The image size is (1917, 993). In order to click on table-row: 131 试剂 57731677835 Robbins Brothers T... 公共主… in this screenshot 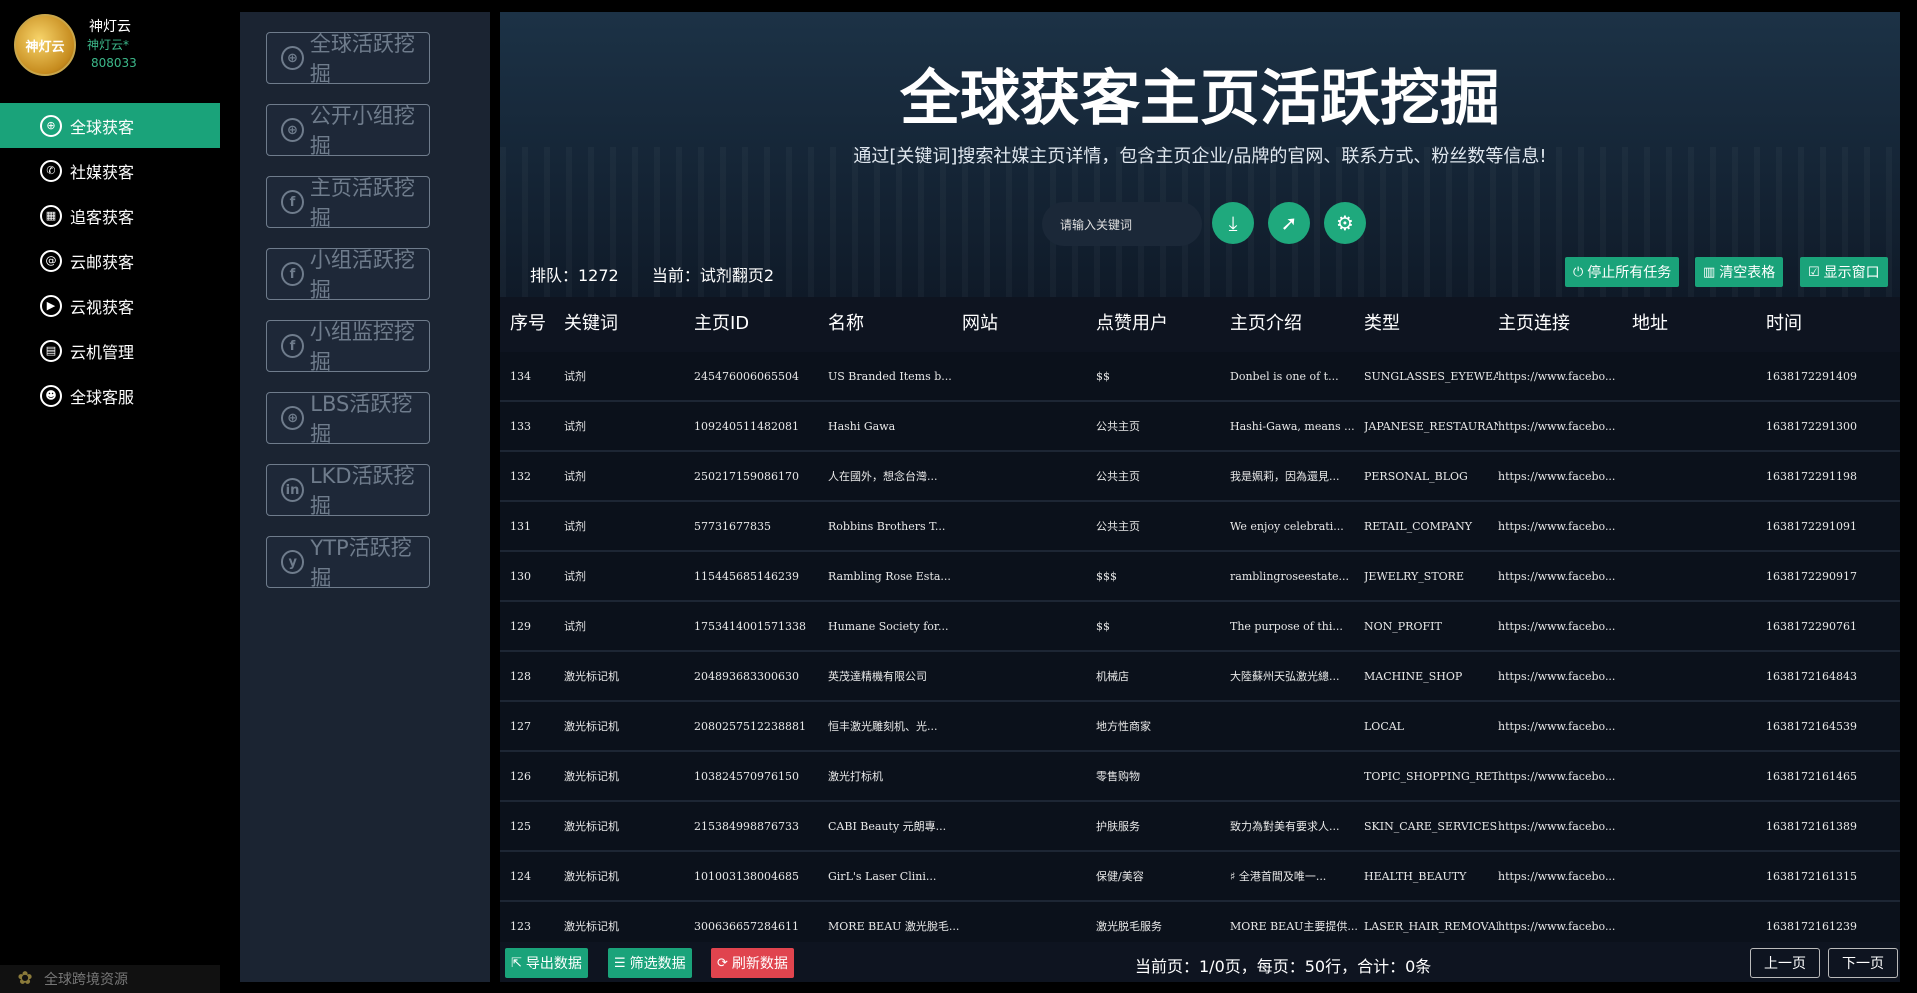, I will do `click(1200, 527)`.